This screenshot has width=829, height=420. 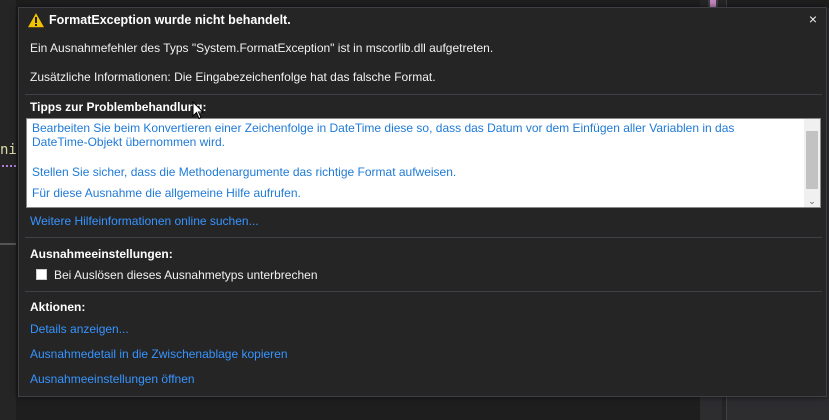 I want to click on exception-settings-heading: Ausnahmeeinstellungen:, so click(x=101, y=254).